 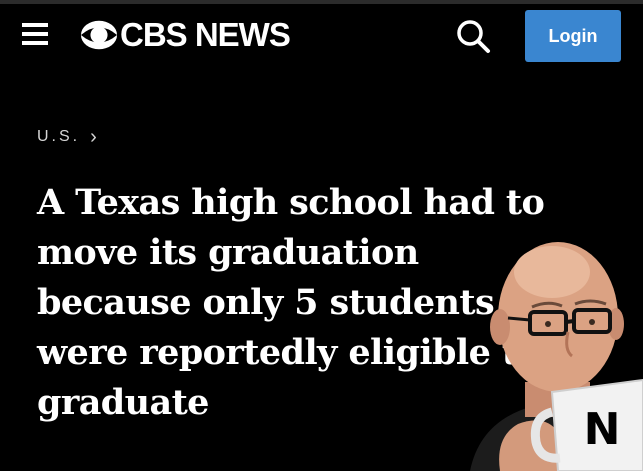 What do you see at coordinates (573, 36) in the screenshot?
I see `login-button: Login` at bounding box center [573, 36].